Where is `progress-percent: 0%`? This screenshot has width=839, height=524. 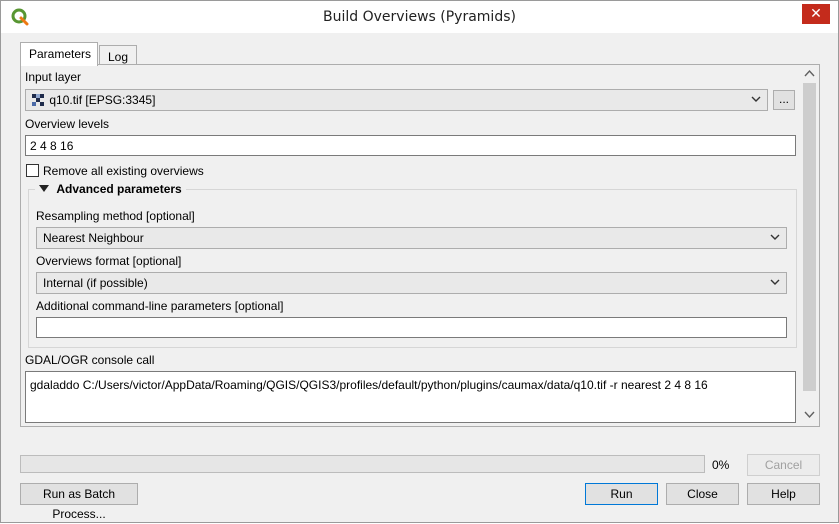
progress-percent: 0% is located at coordinates (721, 465).